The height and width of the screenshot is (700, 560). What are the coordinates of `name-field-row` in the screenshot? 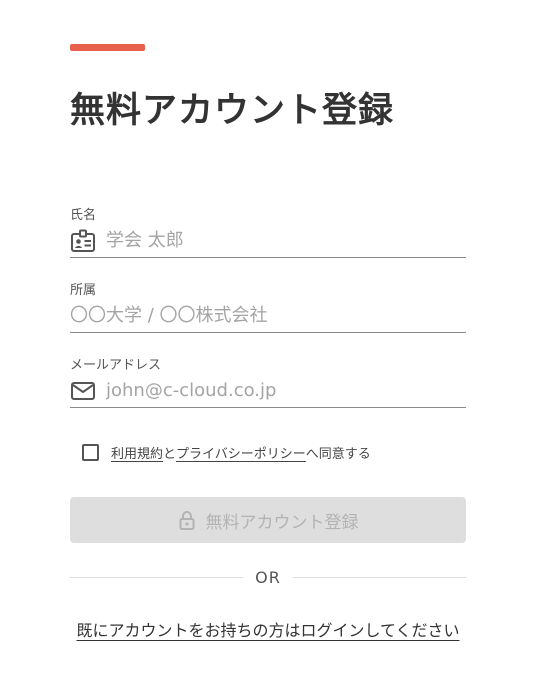 It's located at (268, 241).